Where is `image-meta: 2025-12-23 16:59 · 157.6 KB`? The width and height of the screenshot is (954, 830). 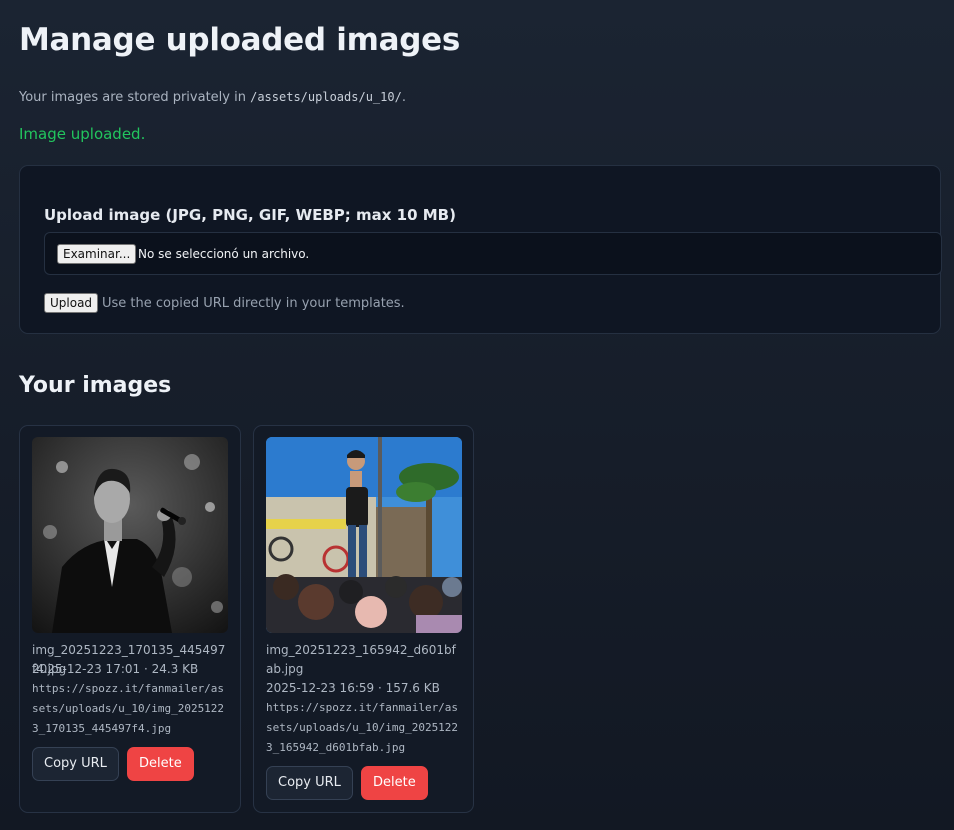
image-meta: 2025-12-23 16:59 · 157.6 KB is located at coordinates (353, 688).